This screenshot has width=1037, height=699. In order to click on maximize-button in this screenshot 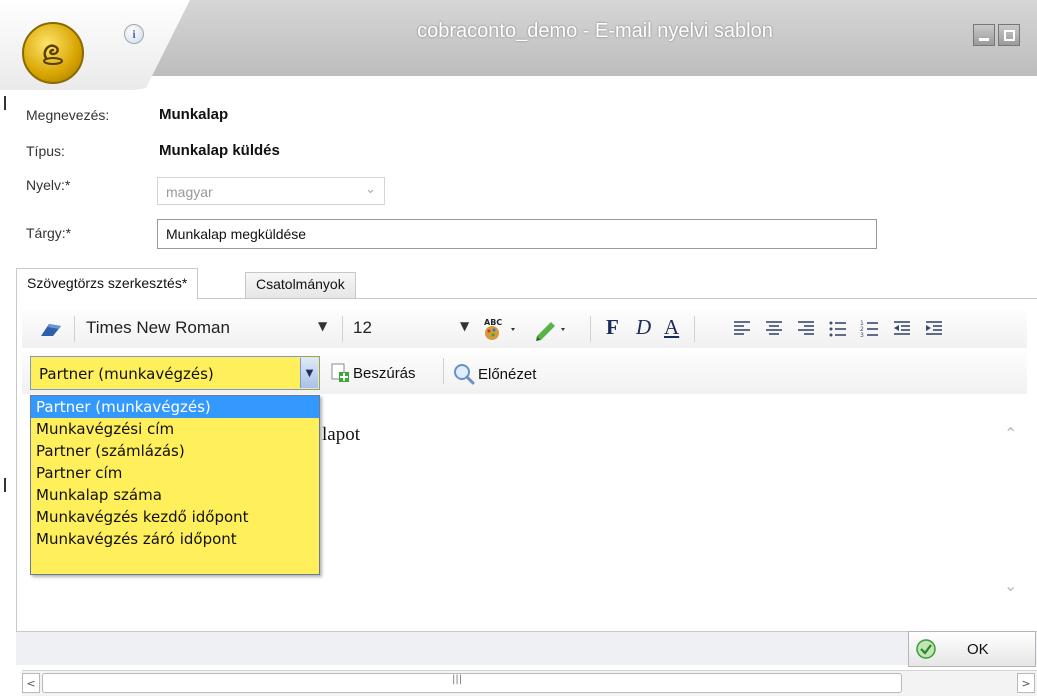, I will do `click(1009, 35)`.